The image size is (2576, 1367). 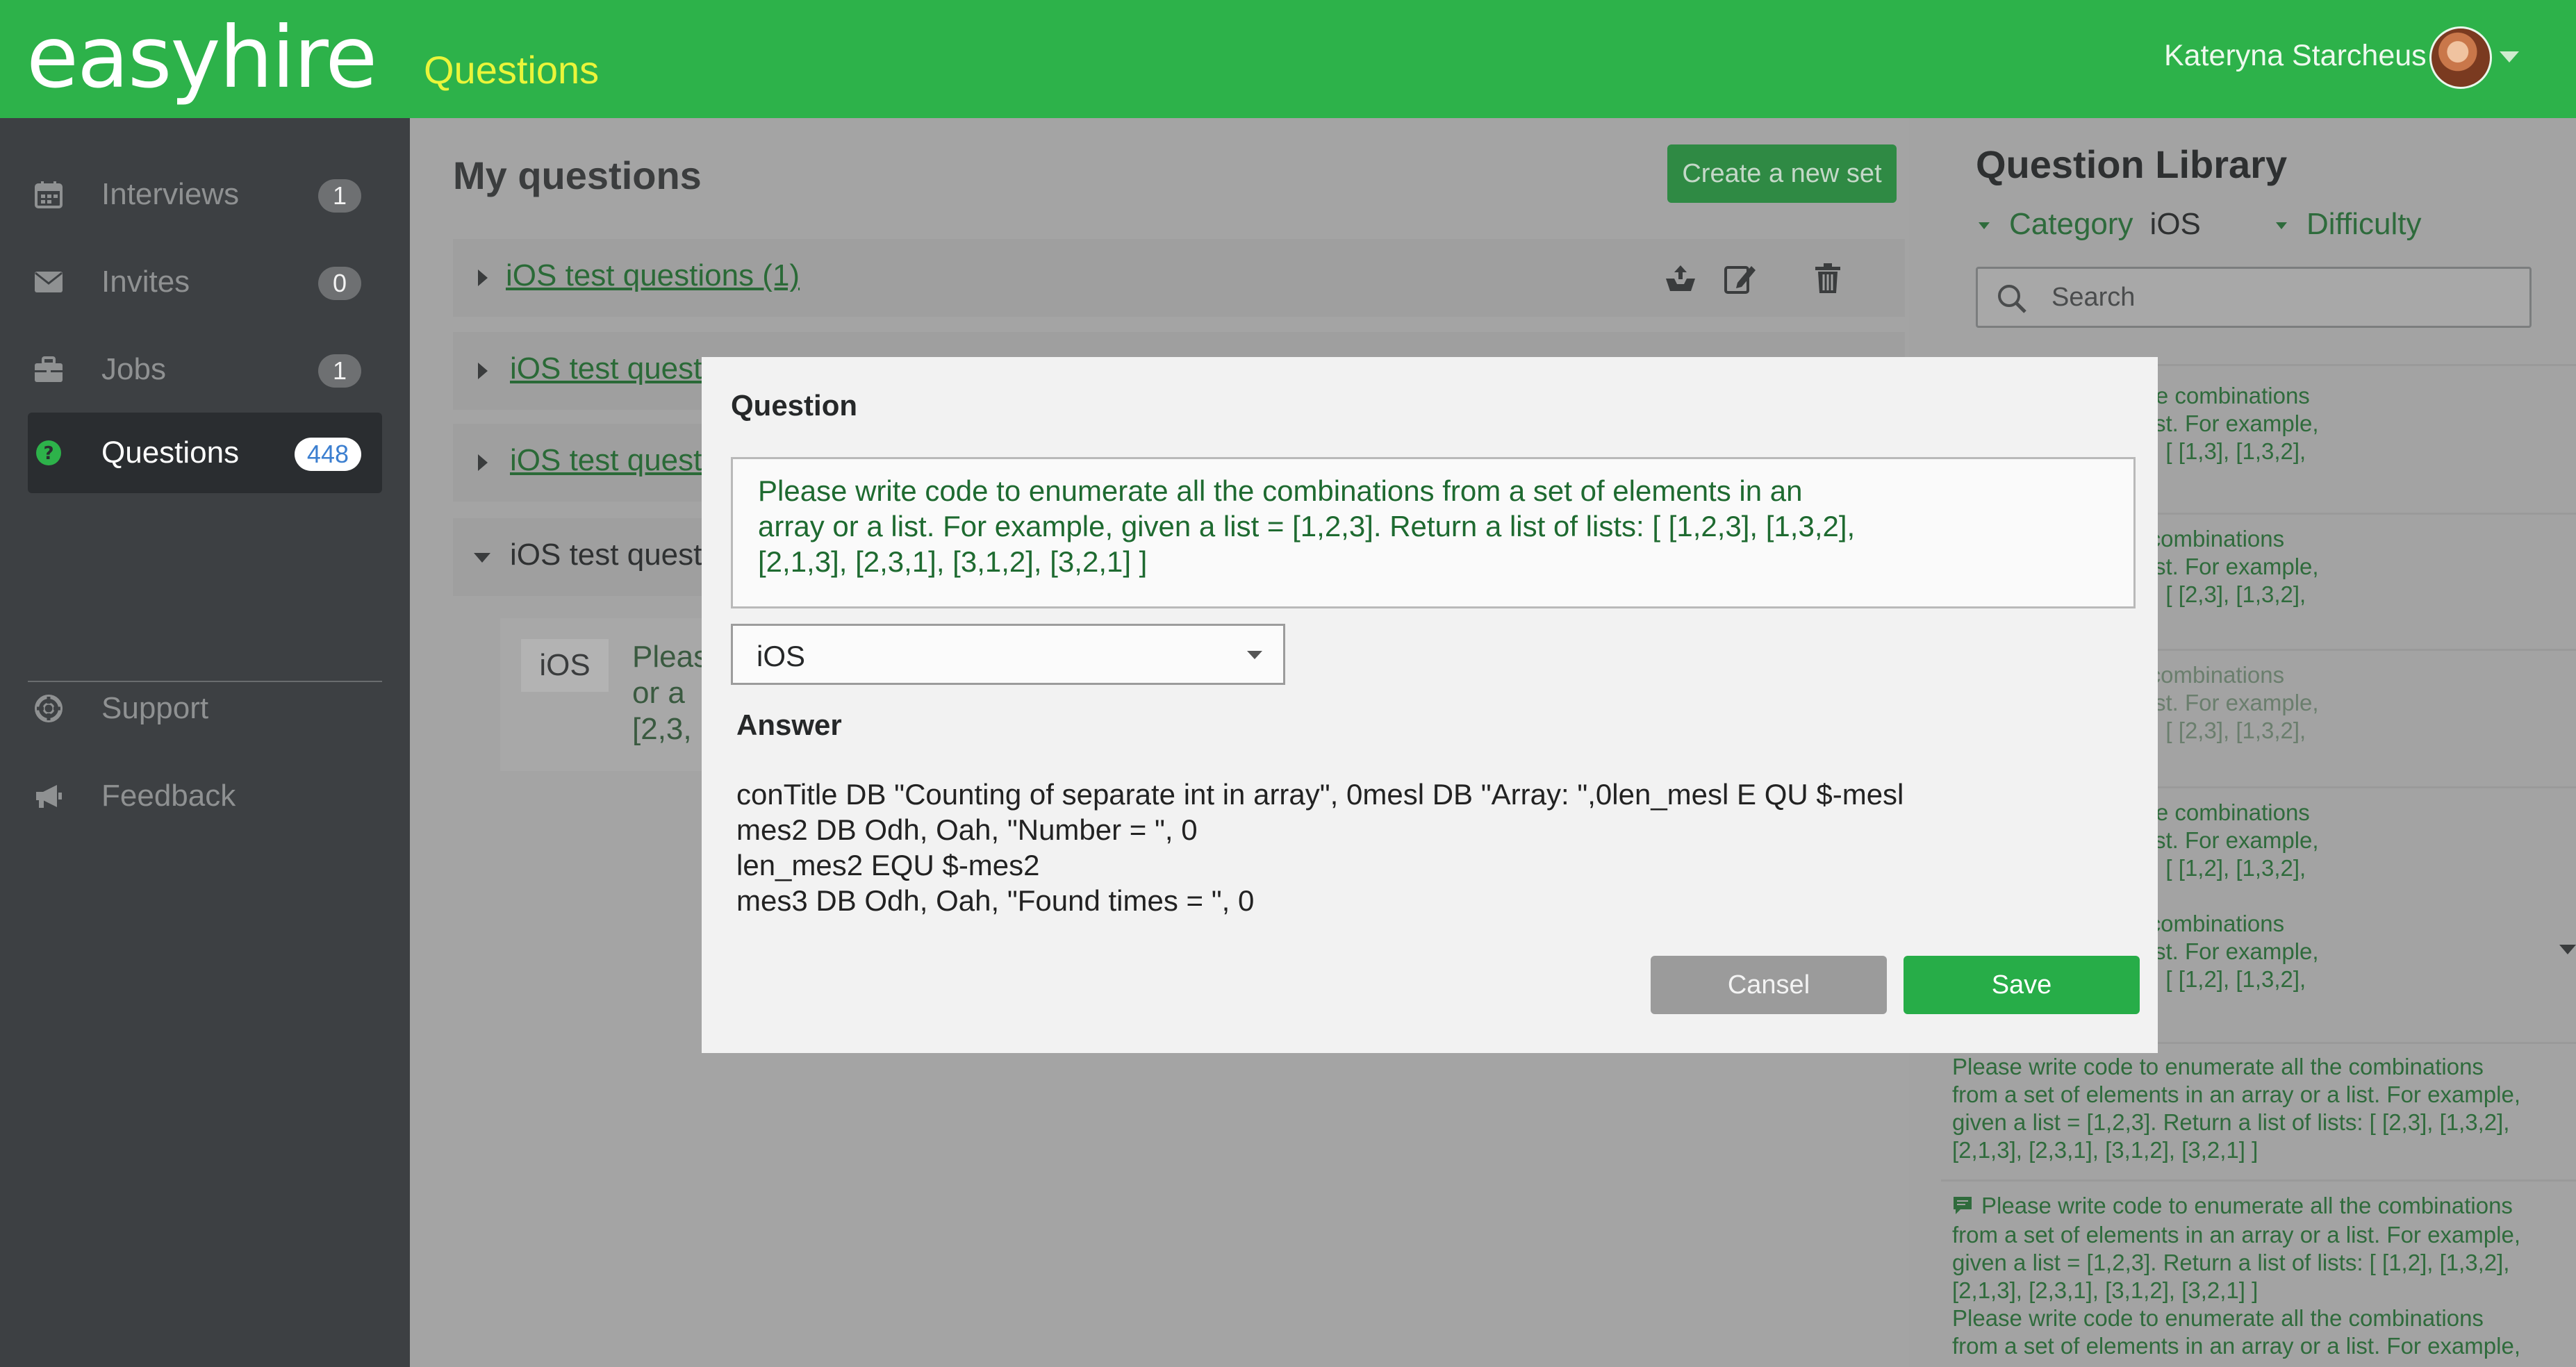 What do you see at coordinates (996, 900) in the screenshot?
I see `answer-line: mes3 DB Odh, Oah, "Found times = ", 0` at bounding box center [996, 900].